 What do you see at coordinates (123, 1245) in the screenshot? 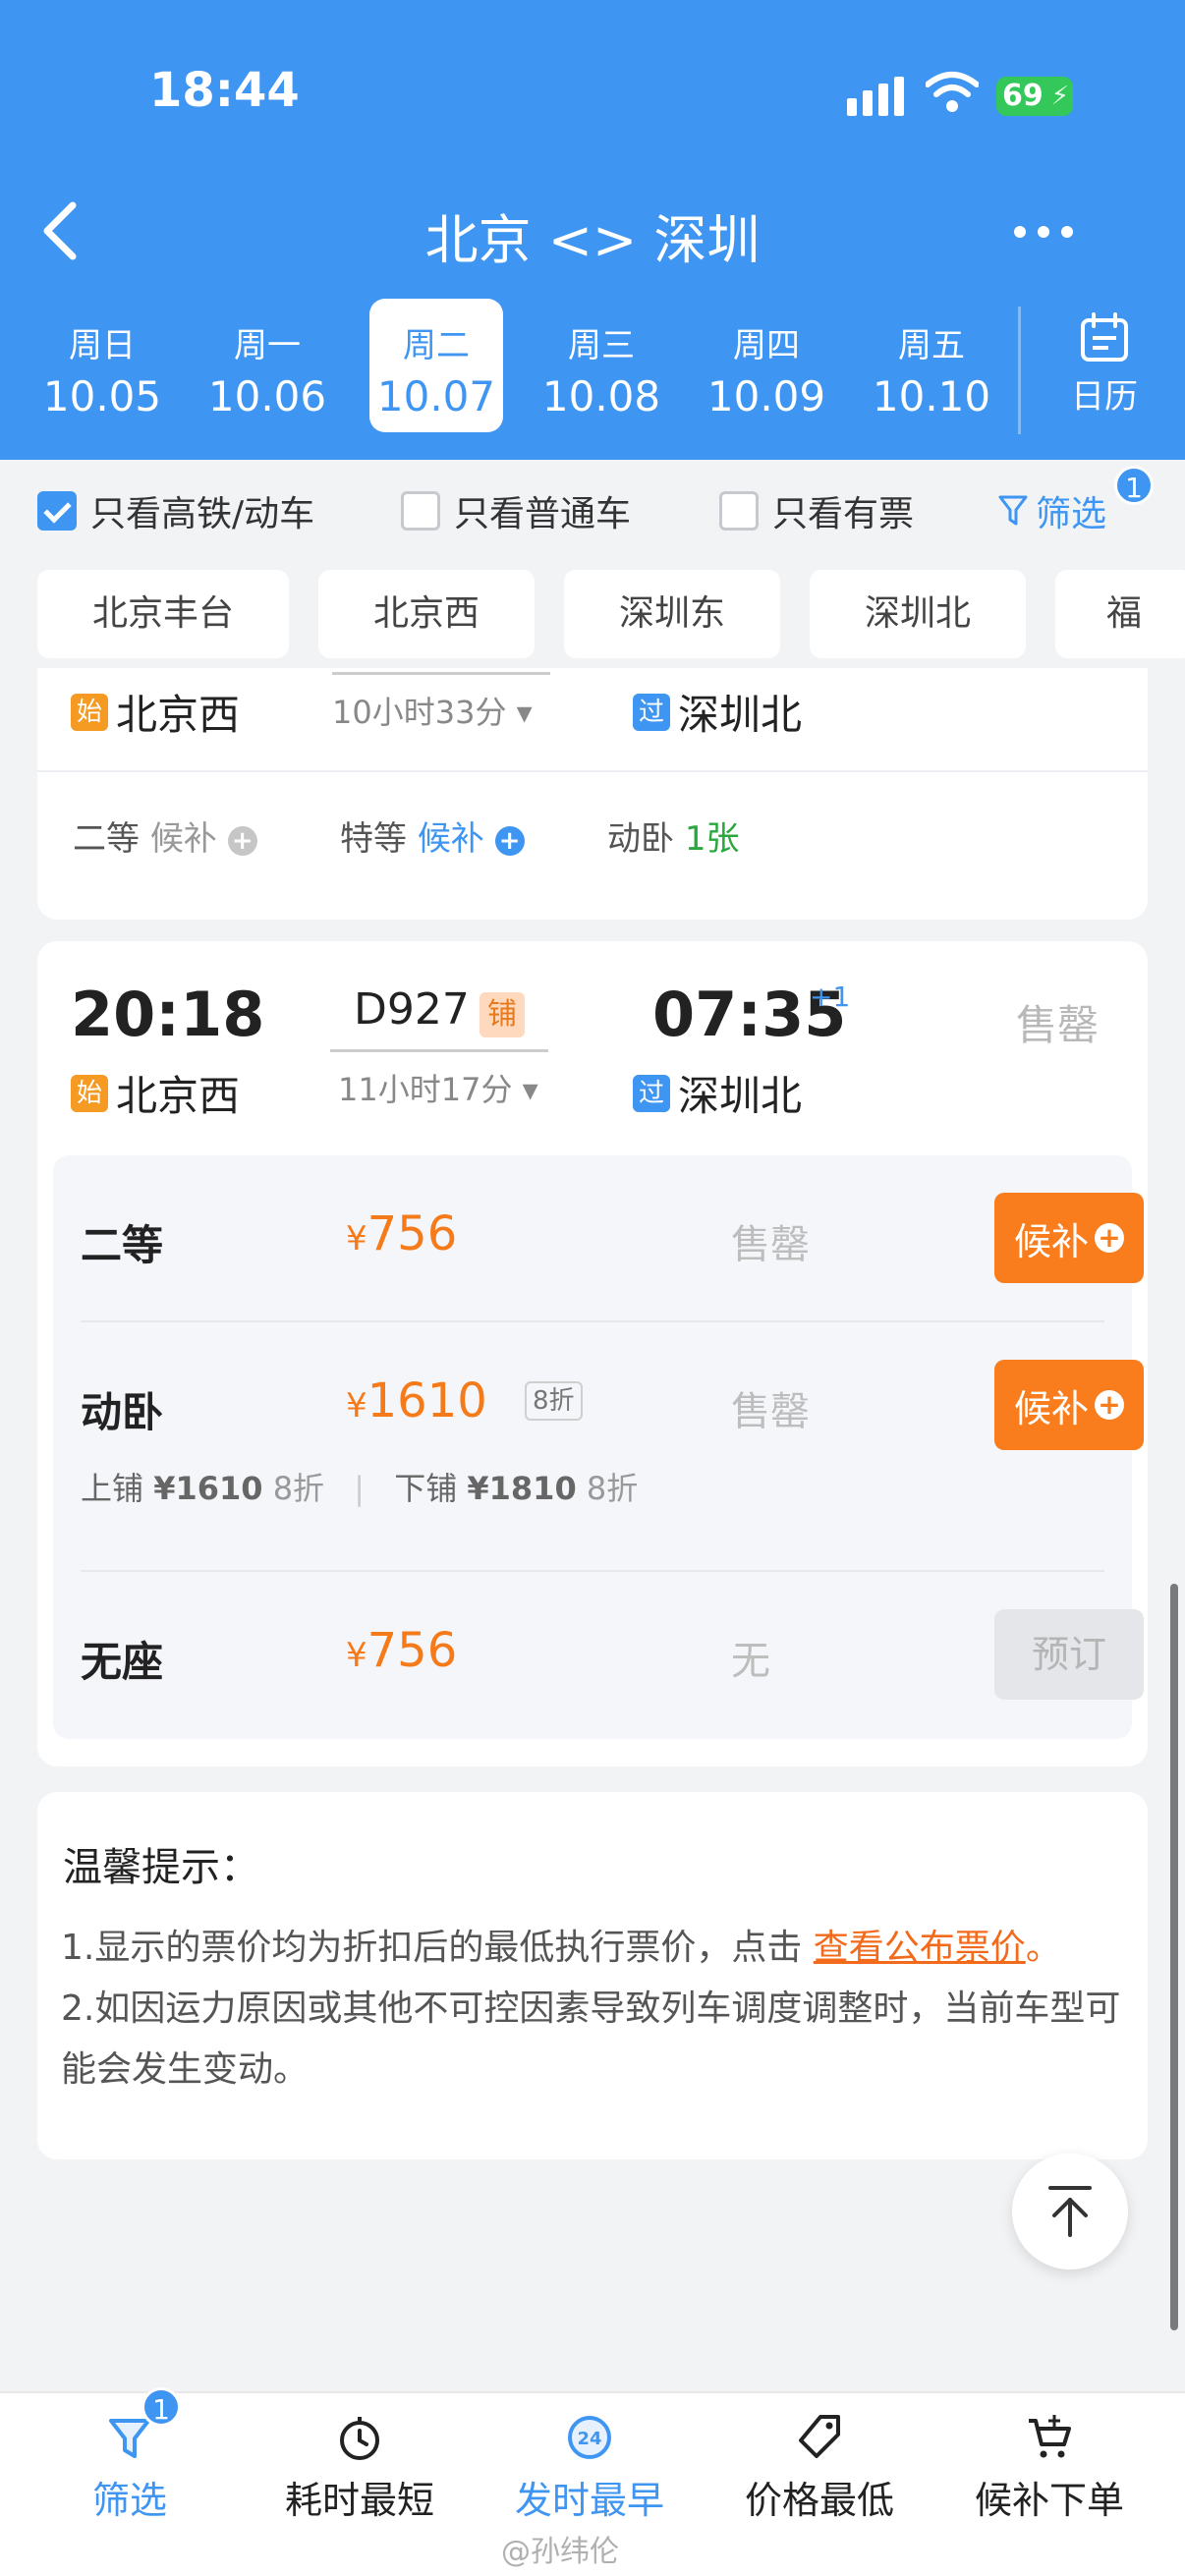
I see `seat-name: 二等` at bounding box center [123, 1245].